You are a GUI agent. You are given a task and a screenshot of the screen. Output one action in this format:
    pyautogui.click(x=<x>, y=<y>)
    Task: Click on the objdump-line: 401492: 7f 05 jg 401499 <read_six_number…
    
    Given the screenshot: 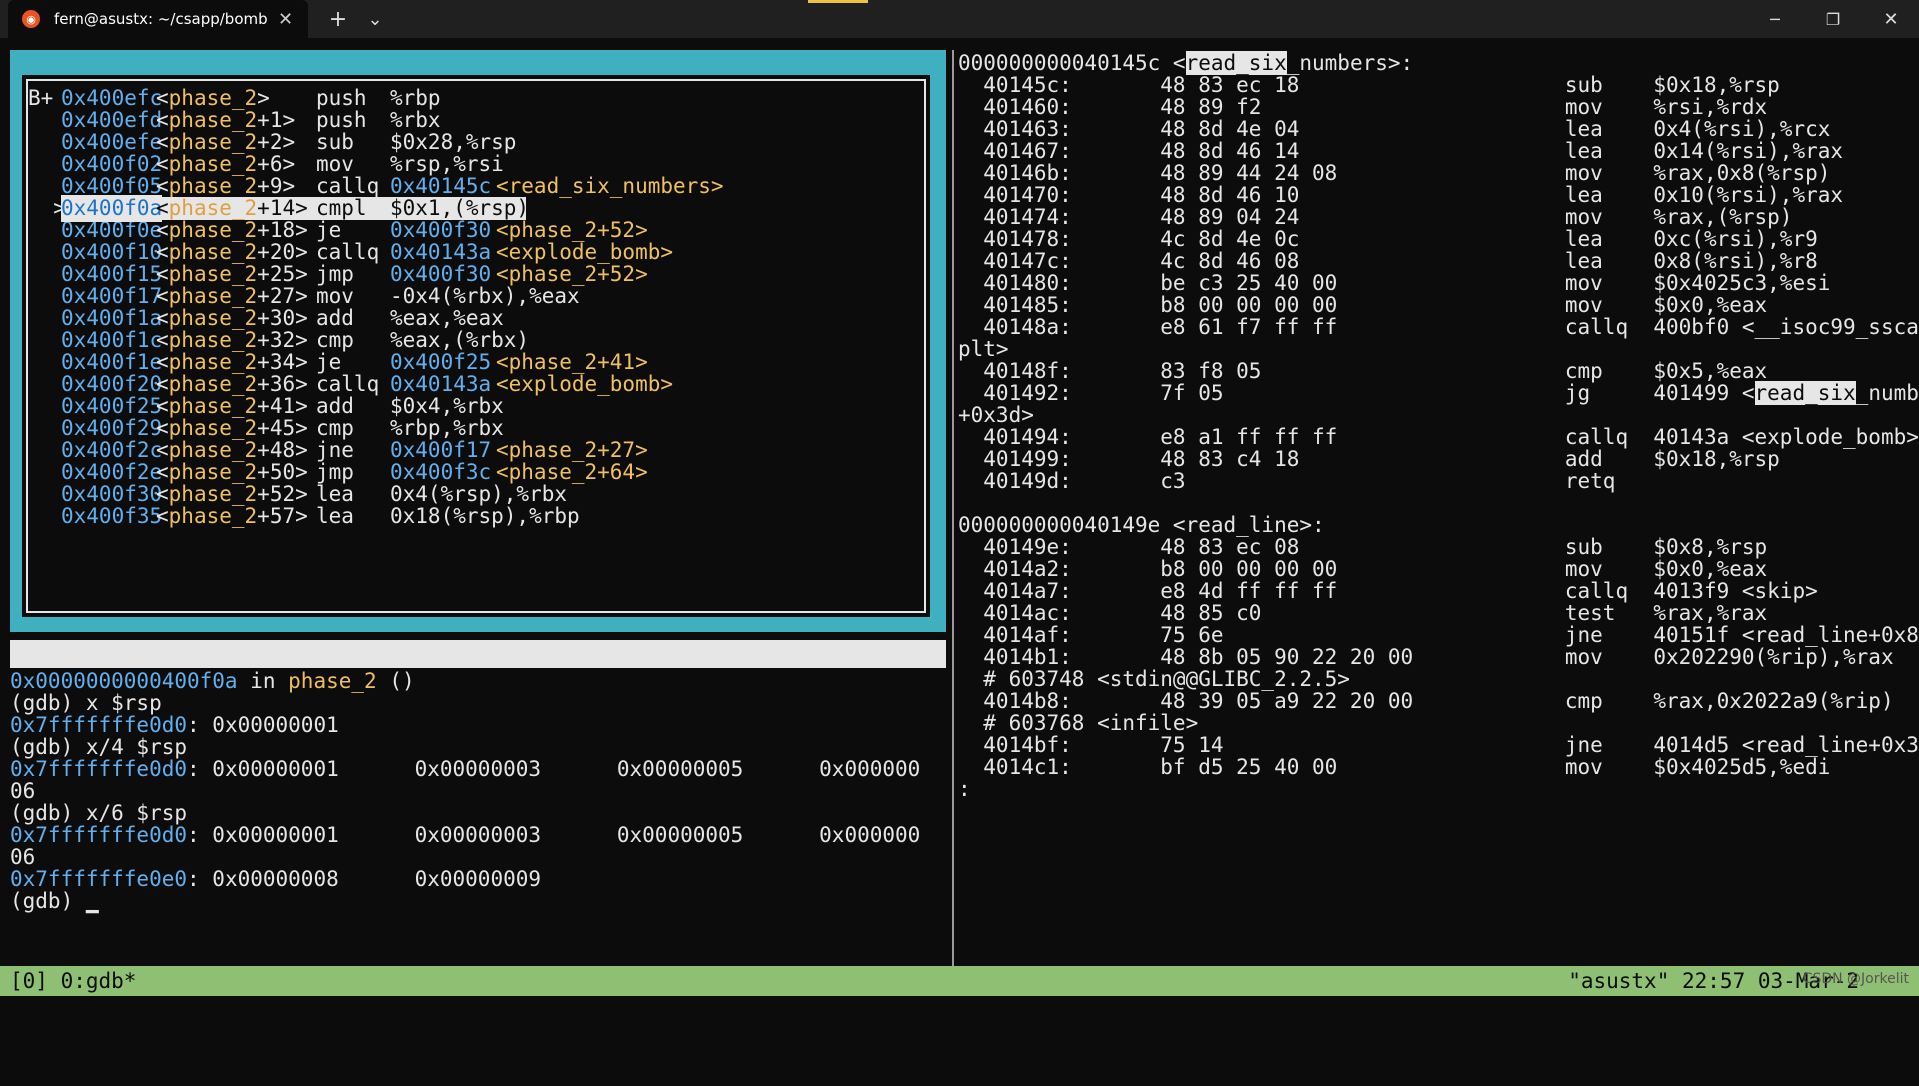 What is the action you would take?
    pyautogui.click(x=1438, y=393)
    